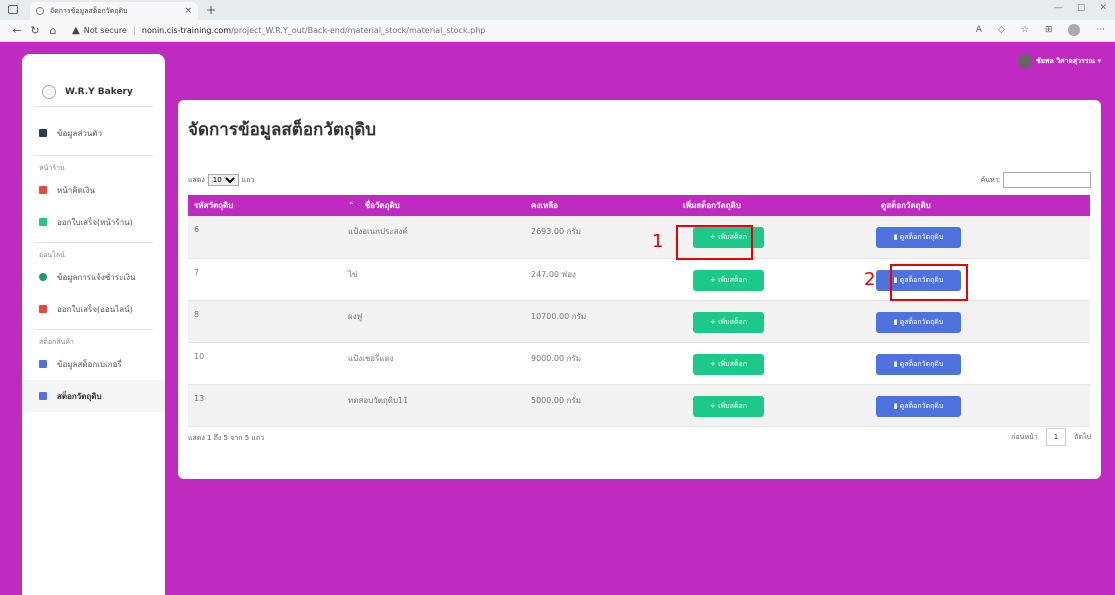 The height and width of the screenshot is (595, 1115). What do you see at coordinates (433, 205) in the screenshot?
I see `column-header-name: ⌃ ชื่อวัตถุดิบ` at bounding box center [433, 205].